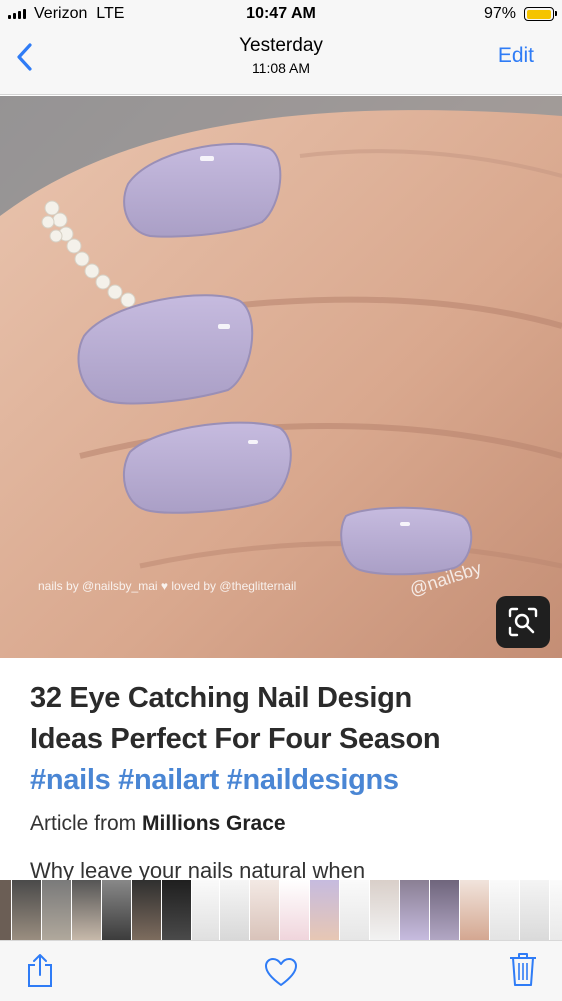 This screenshot has height=1001, width=562. Describe the element at coordinates (214, 823) in the screenshot. I see `source-name: Millions Grace` at that location.